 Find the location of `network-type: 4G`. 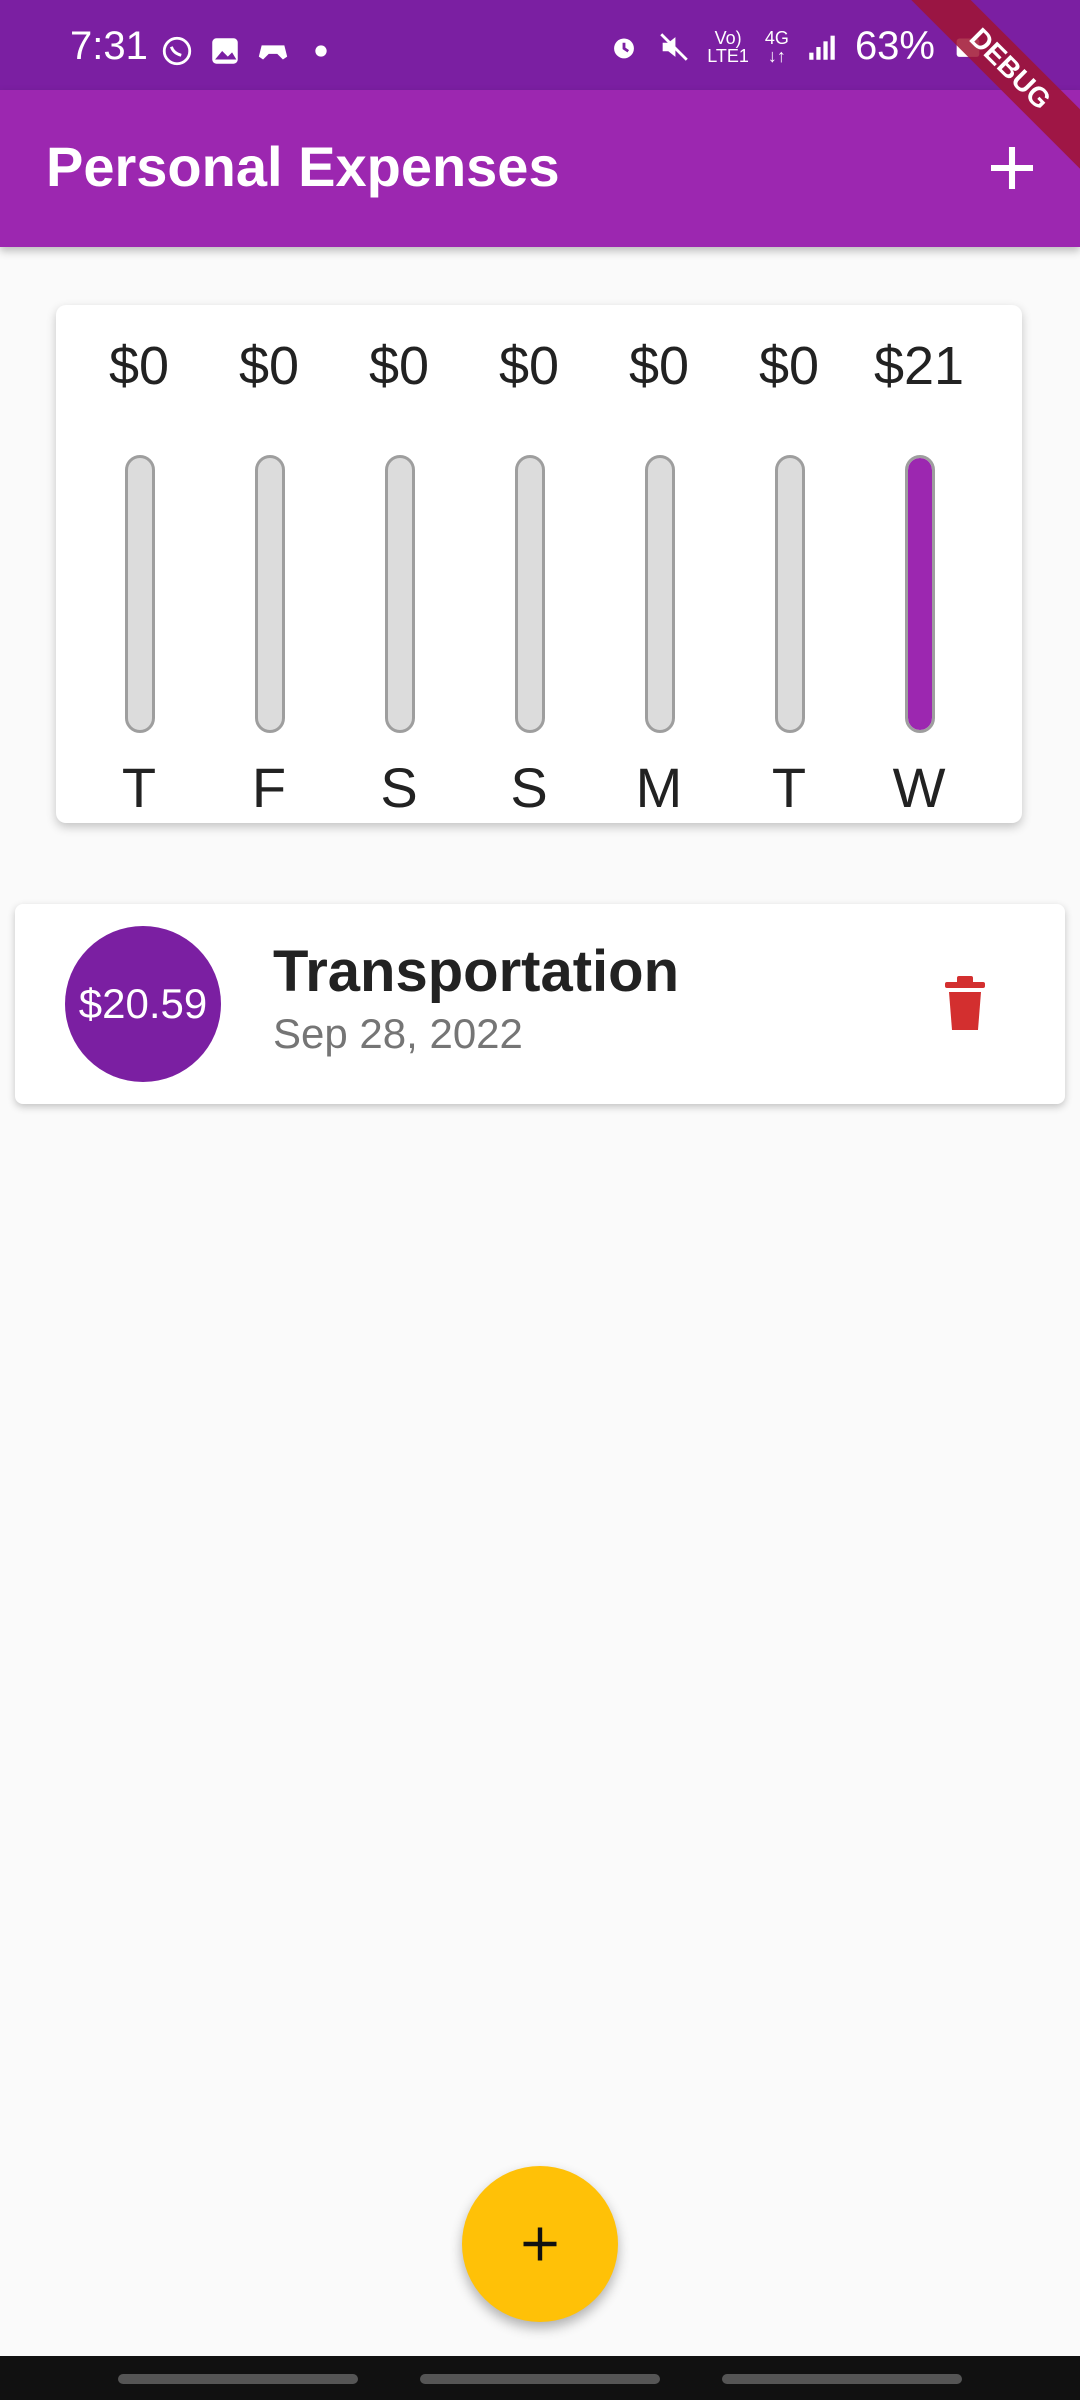

network-type: 4G is located at coordinates (776, 37).